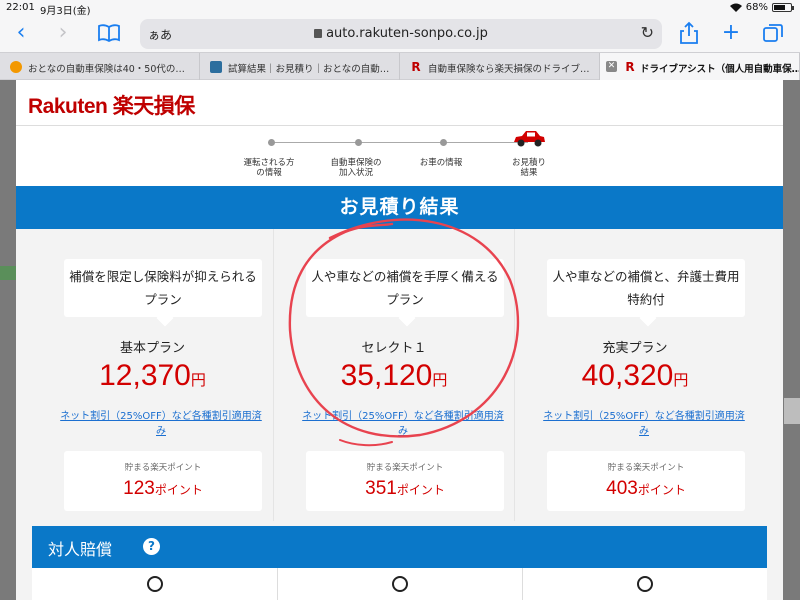  What do you see at coordinates (647, 32) in the screenshot?
I see `reload-icon: ↻` at bounding box center [647, 32].